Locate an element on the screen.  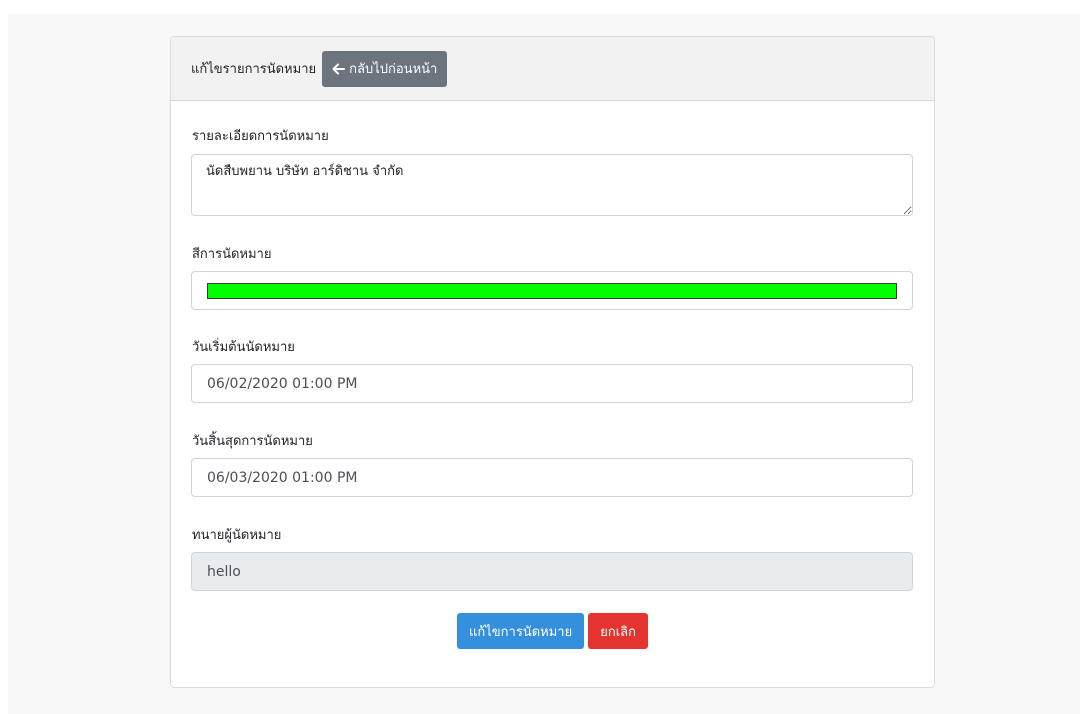
lawyer-label: ทนายผู้นัดหมาย is located at coordinates (237, 535).